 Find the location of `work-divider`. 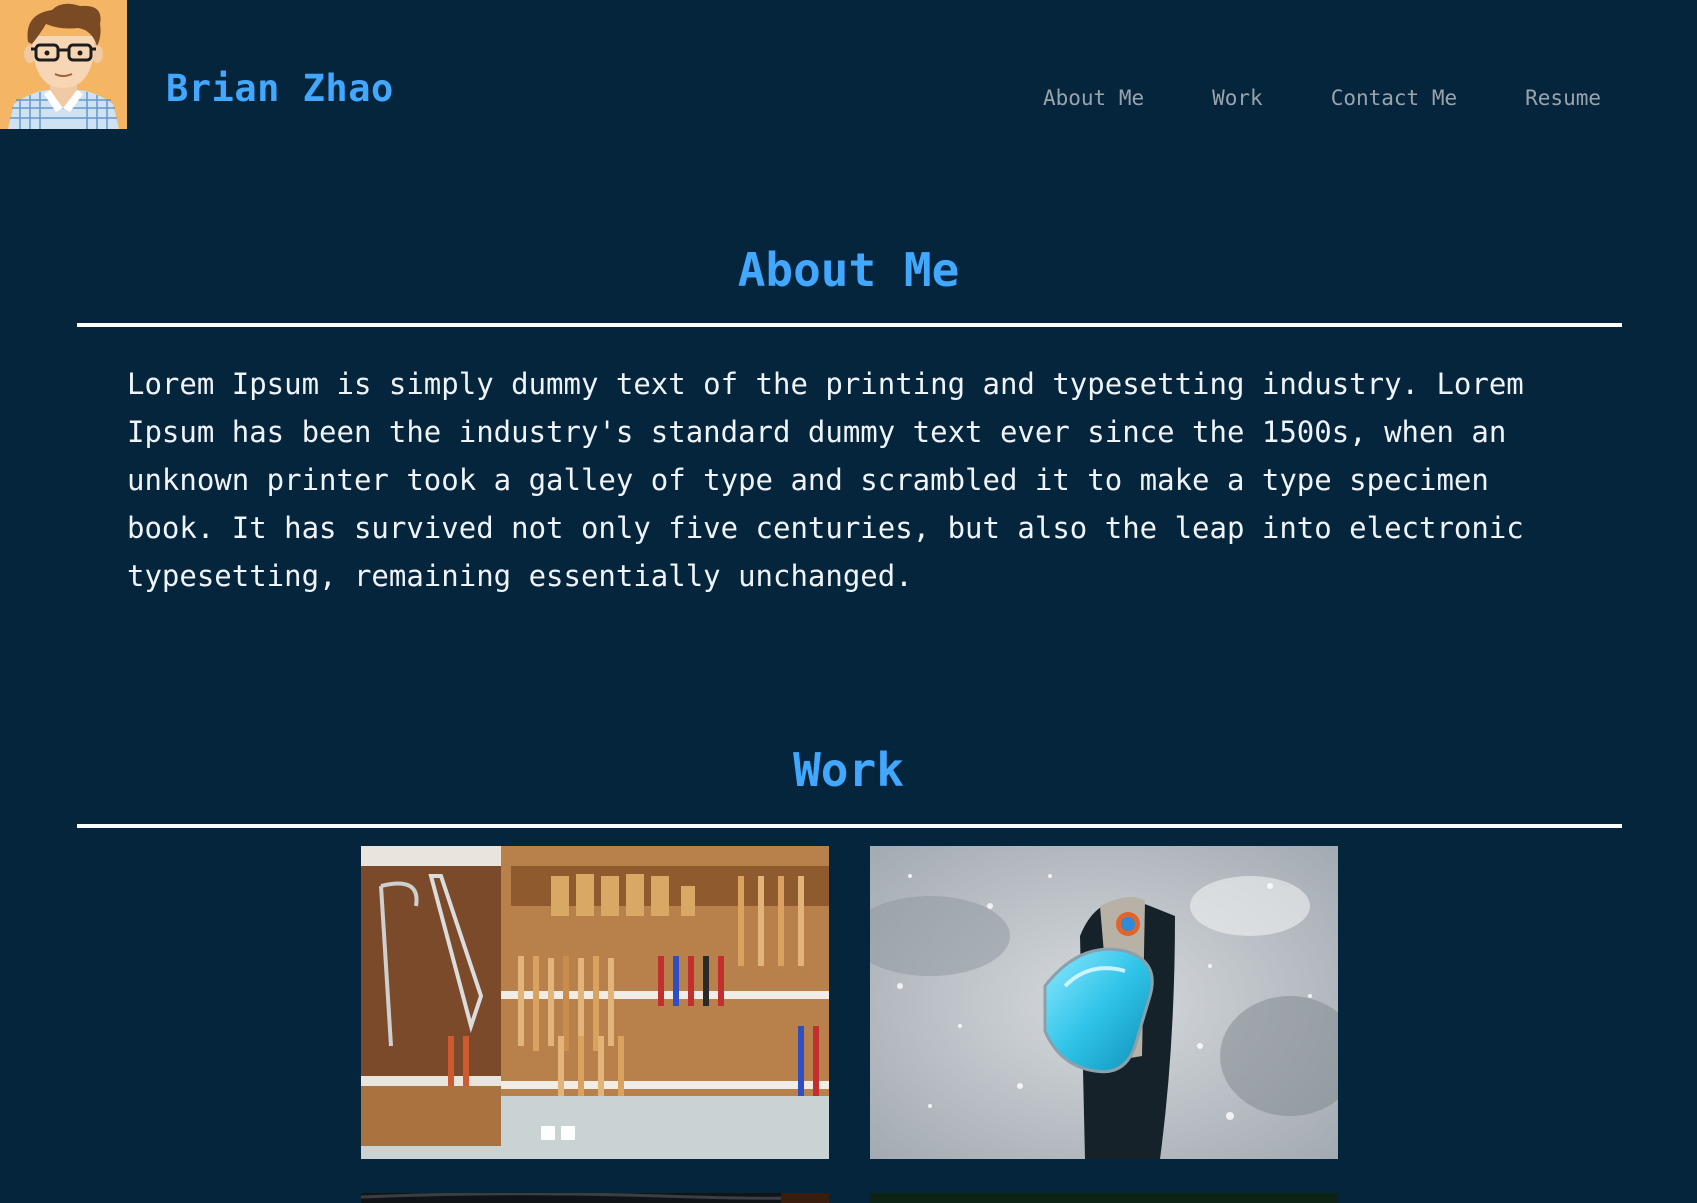

work-divider is located at coordinates (849, 826).